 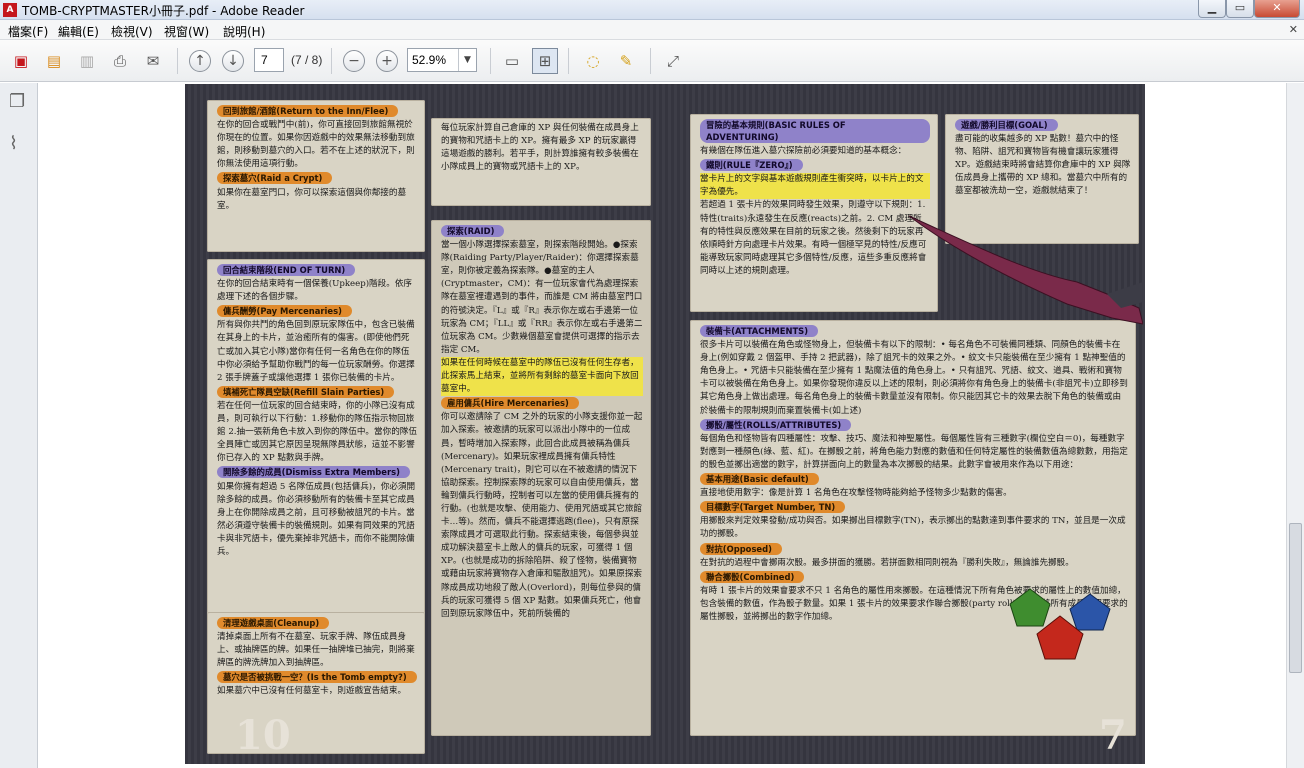 I want to click on dice-illustration, so click(x=1060, y=624).